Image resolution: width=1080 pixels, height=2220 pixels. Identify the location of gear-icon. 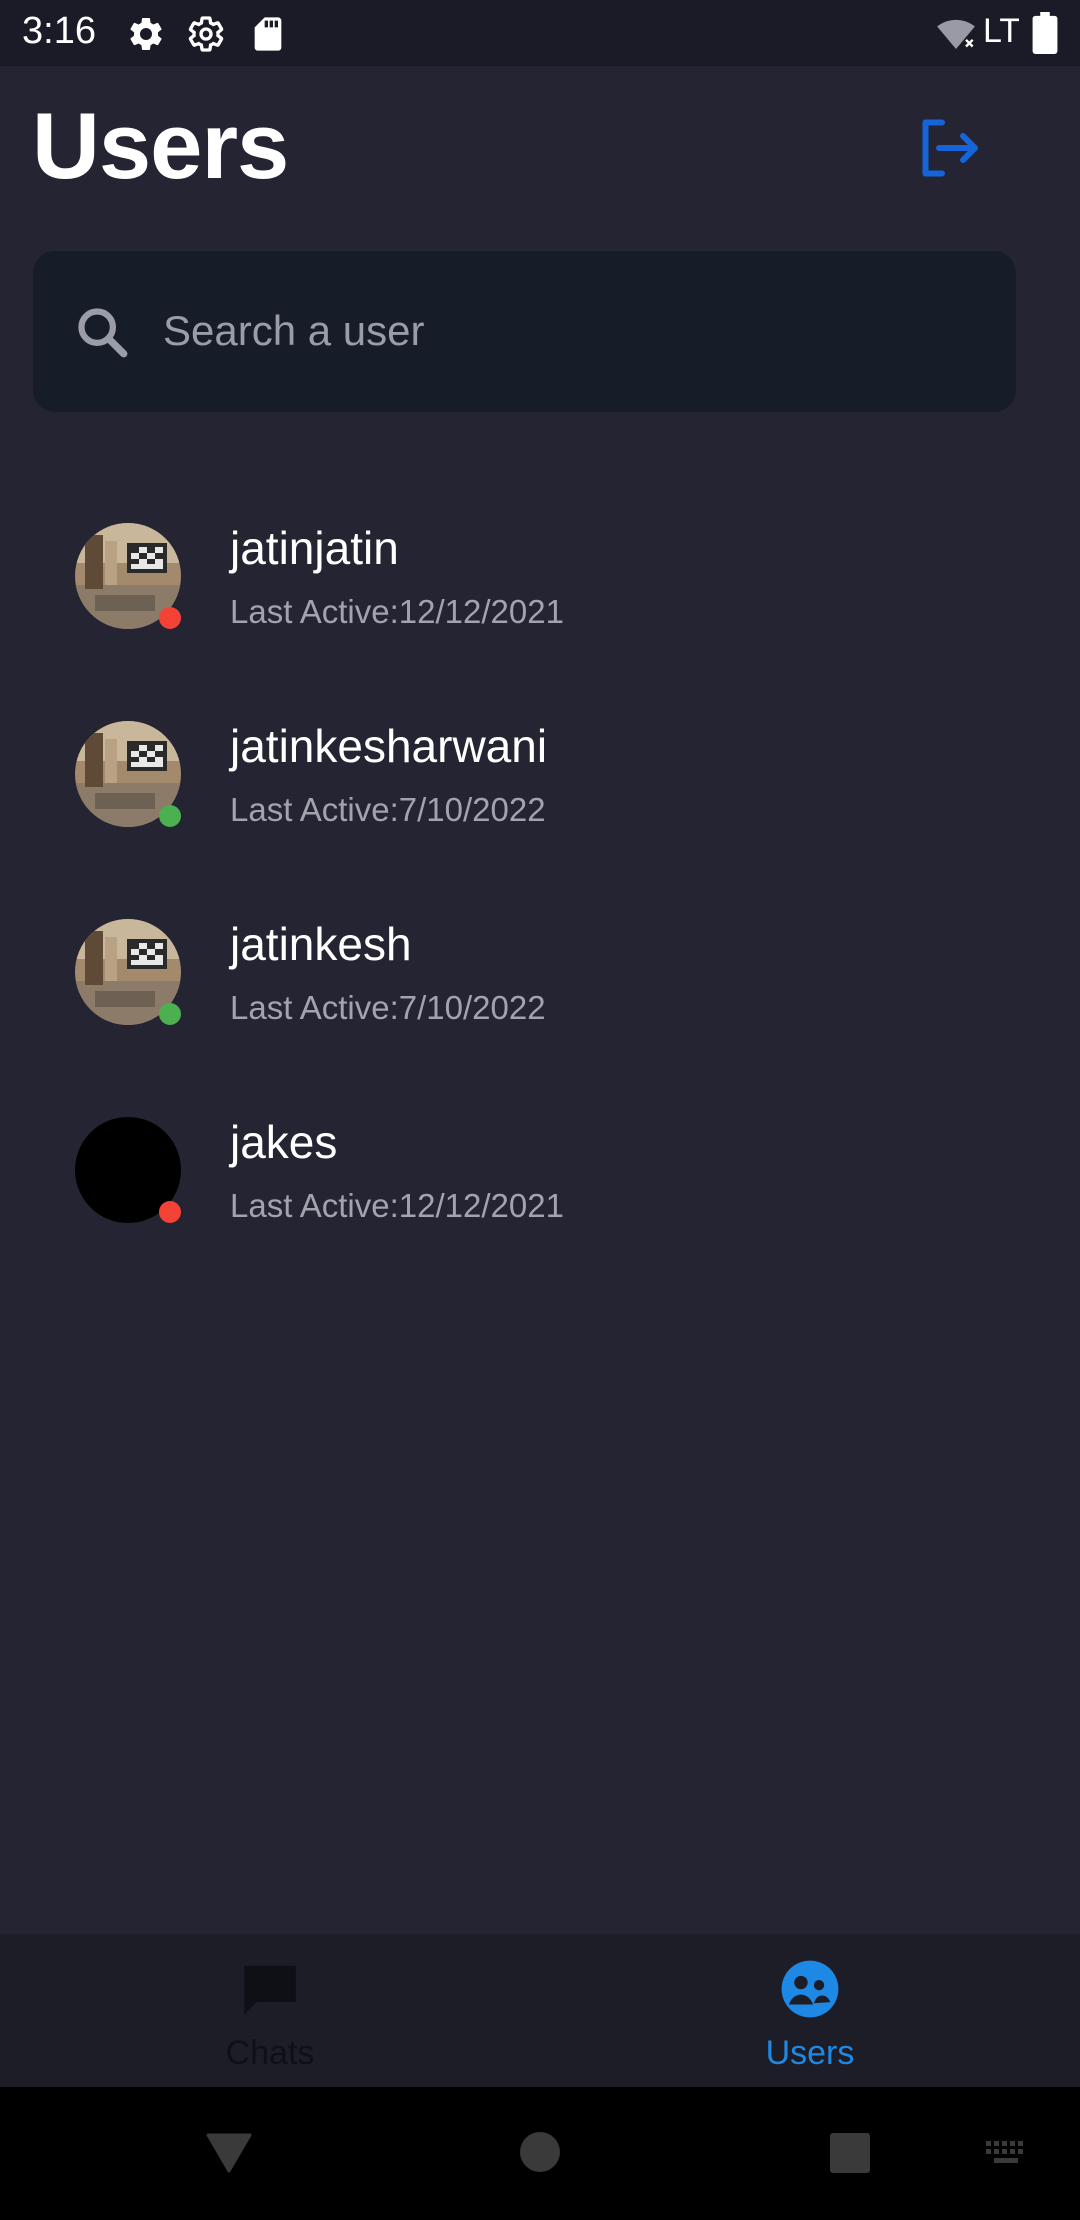
(146, 33).